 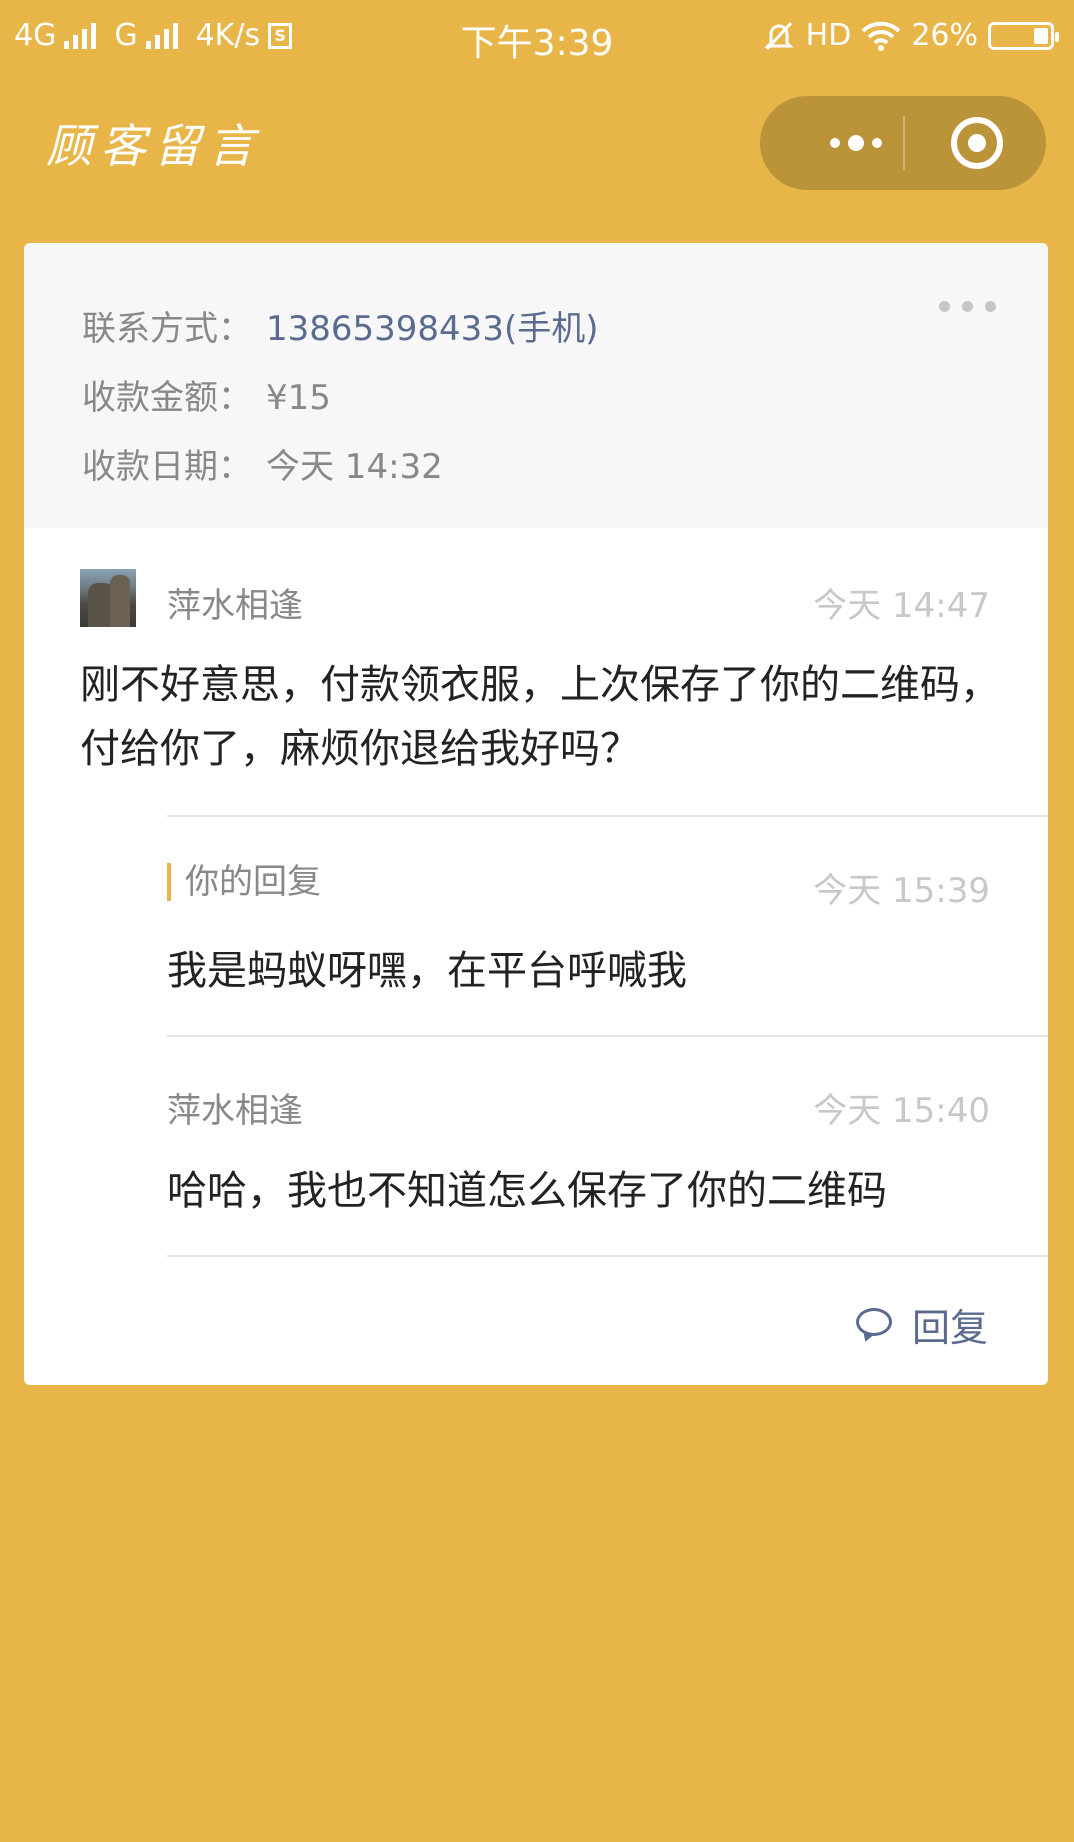 What do you see at coordinates (910, 35) in the screenshot?
I see `status-right: HD 26%` at bounding box center [910, 35].